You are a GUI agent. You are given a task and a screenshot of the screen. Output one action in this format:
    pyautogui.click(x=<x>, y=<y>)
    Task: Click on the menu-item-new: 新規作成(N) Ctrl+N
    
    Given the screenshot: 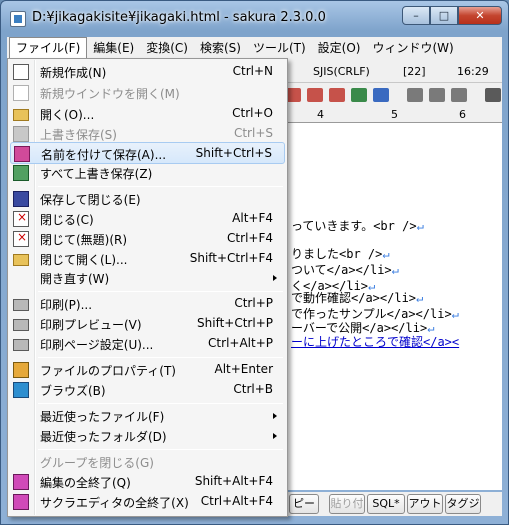 What is the action you would take?
    pyautogui.click(x=147, y=72)
    